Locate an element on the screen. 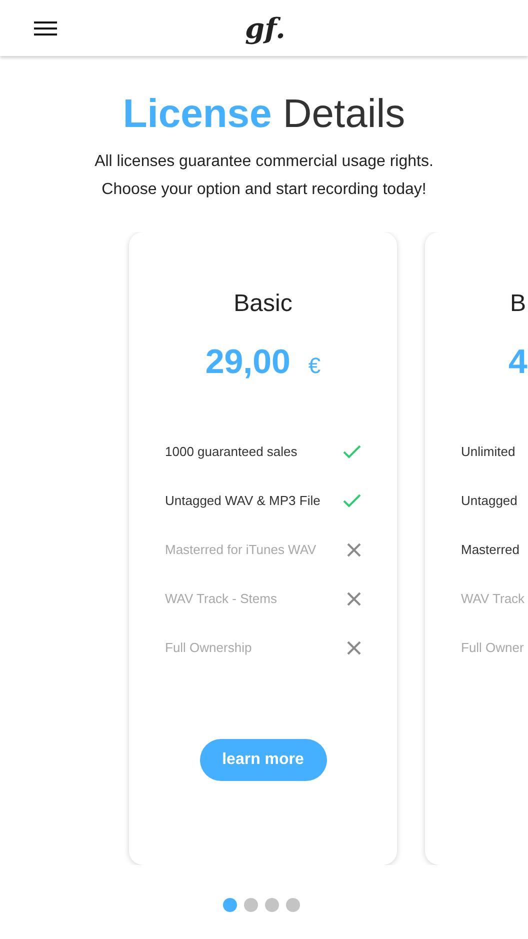 The image size is (528, 939). feature-label: Untagged is located at coordinates (489, 501).